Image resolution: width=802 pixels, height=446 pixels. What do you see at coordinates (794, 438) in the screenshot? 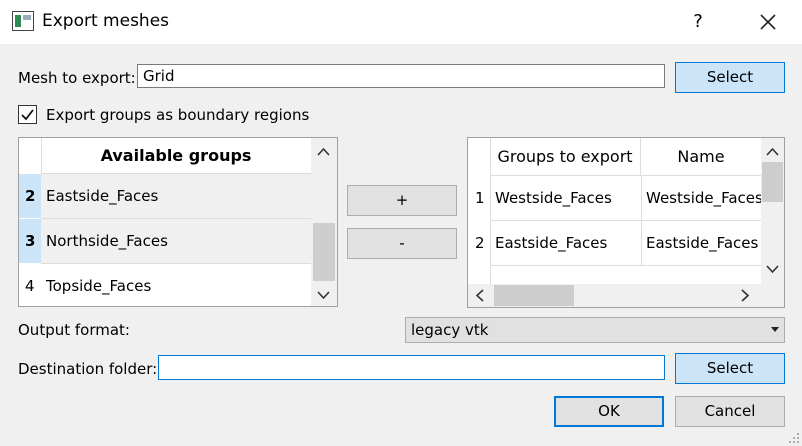
I see `resize-grip-icon` at bounding box center [794, 438].